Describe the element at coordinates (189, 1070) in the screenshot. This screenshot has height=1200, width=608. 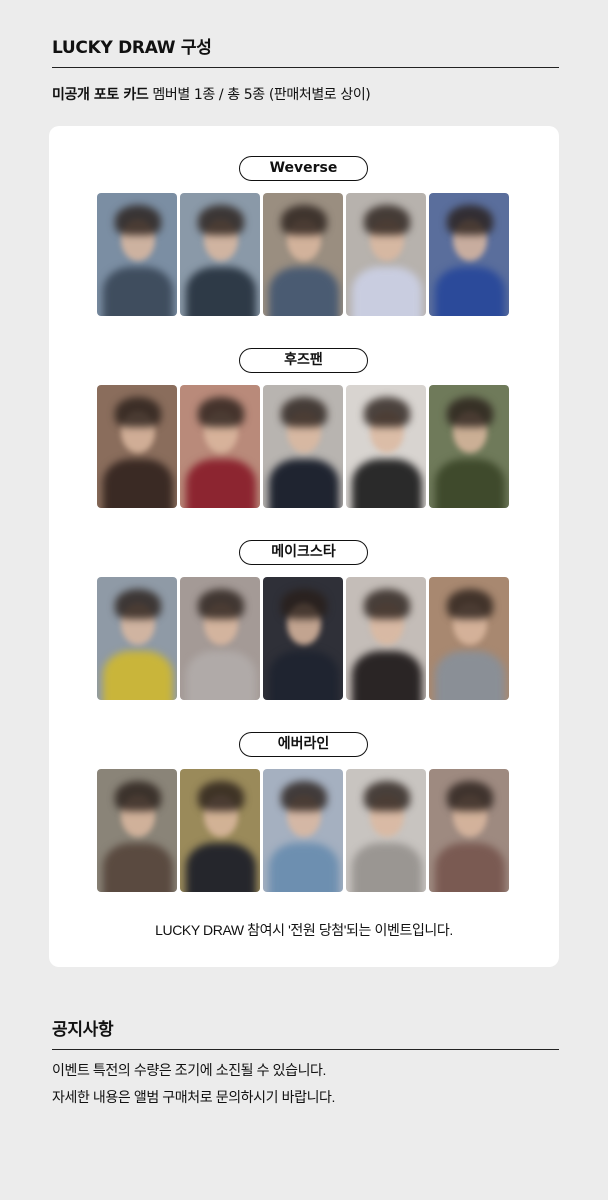
I see `notice-line: 이벤트 특전의 수량은 조기에 소진될 수 있습니다.` at that location.